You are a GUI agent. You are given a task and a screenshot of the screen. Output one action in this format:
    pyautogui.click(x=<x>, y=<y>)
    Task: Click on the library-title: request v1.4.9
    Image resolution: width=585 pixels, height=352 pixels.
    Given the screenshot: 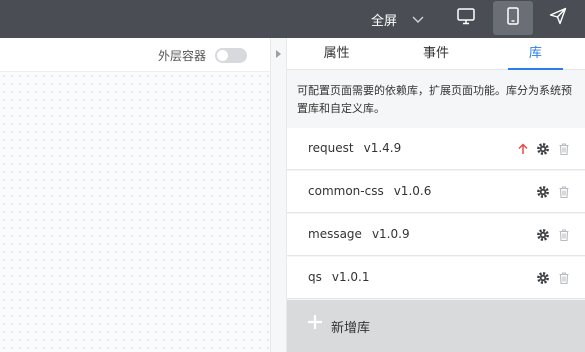 What is the action you would take?
    pyautogui.click(x=354, y=148)
    